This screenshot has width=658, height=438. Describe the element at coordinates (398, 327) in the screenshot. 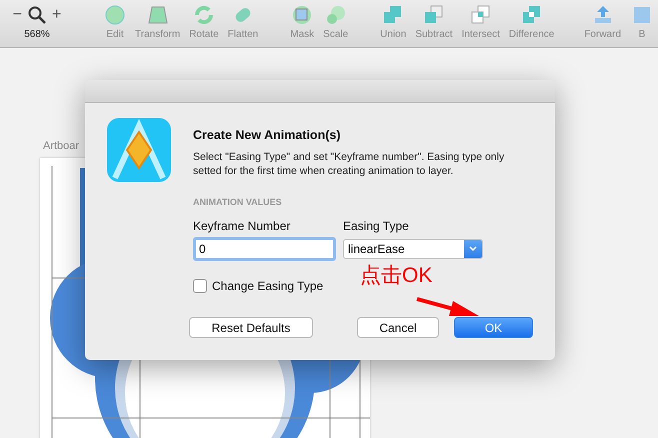

I see `dialog-button: Cancel` at that location.